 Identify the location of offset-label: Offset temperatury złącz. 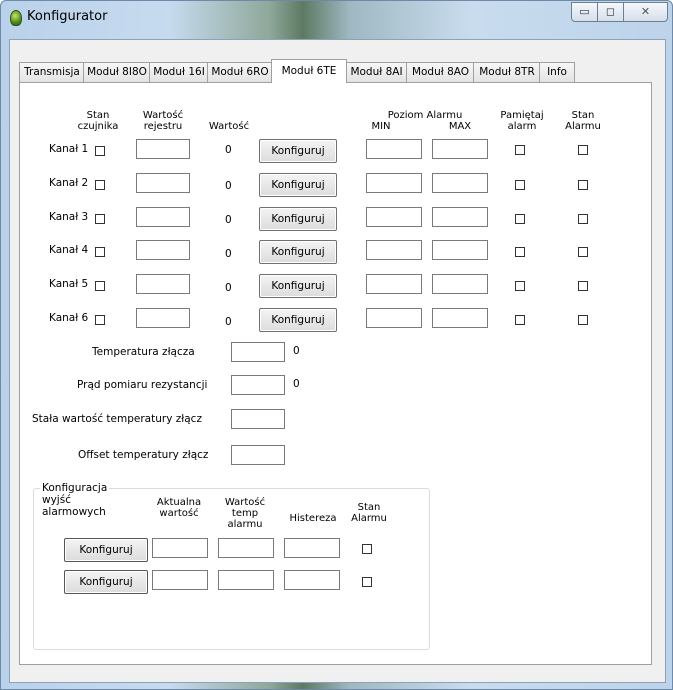
(143, 455).